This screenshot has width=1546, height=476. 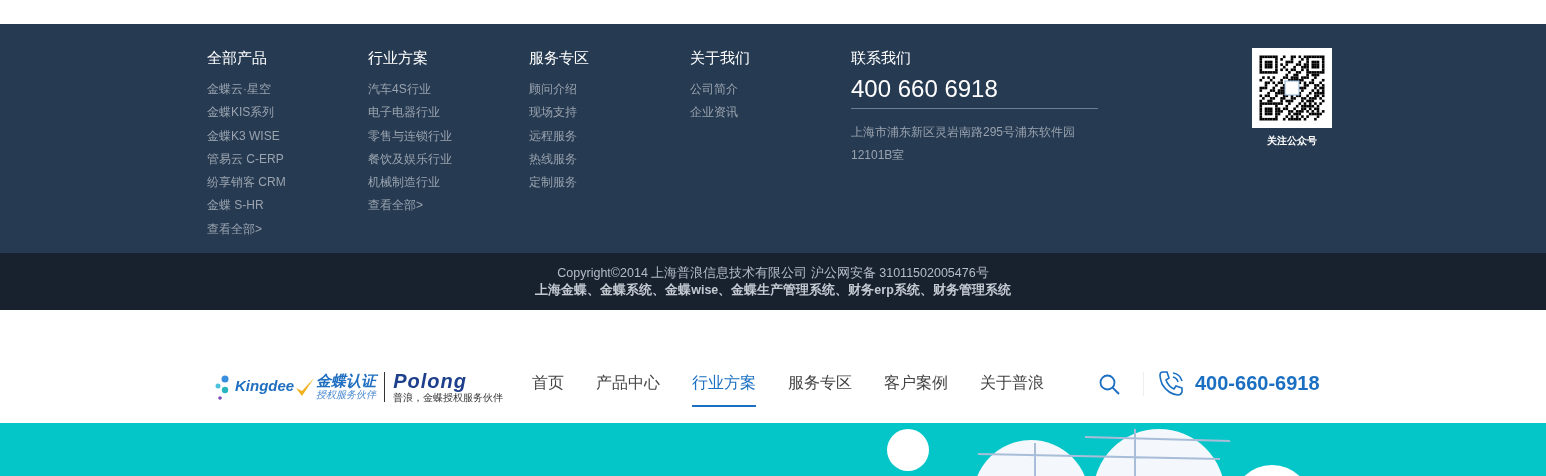 What do you see at coordinates (559, 58) in the screenshot?
I see `column-heading: 服务专区` at bounding box center [559, 58].